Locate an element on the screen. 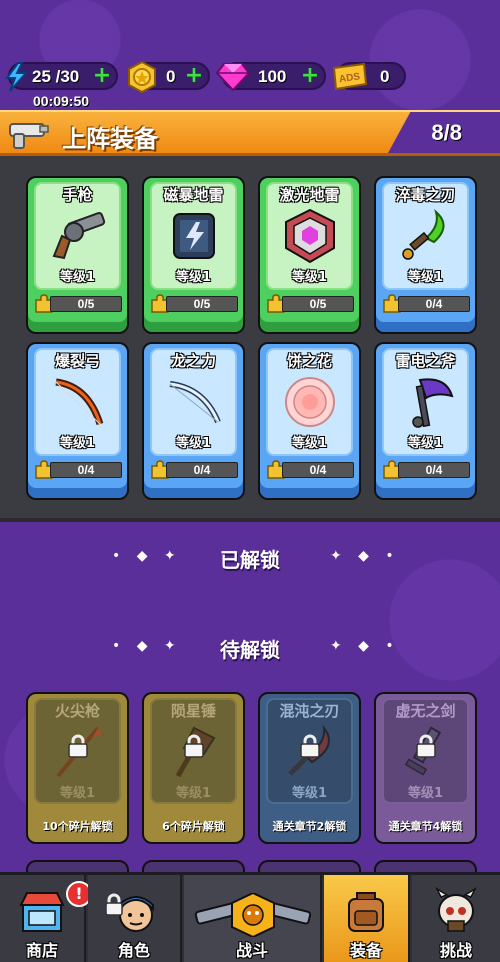  nav-challenge: 挑战 is located at coordinates (456, 918).